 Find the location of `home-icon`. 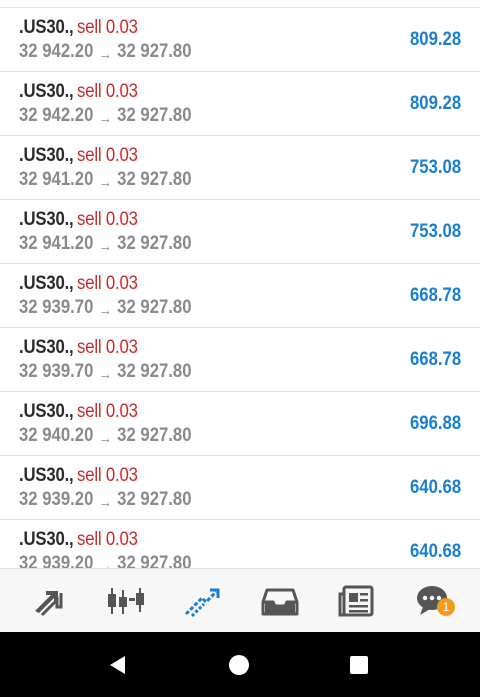

home-icon is located at coordinates (239, 664).